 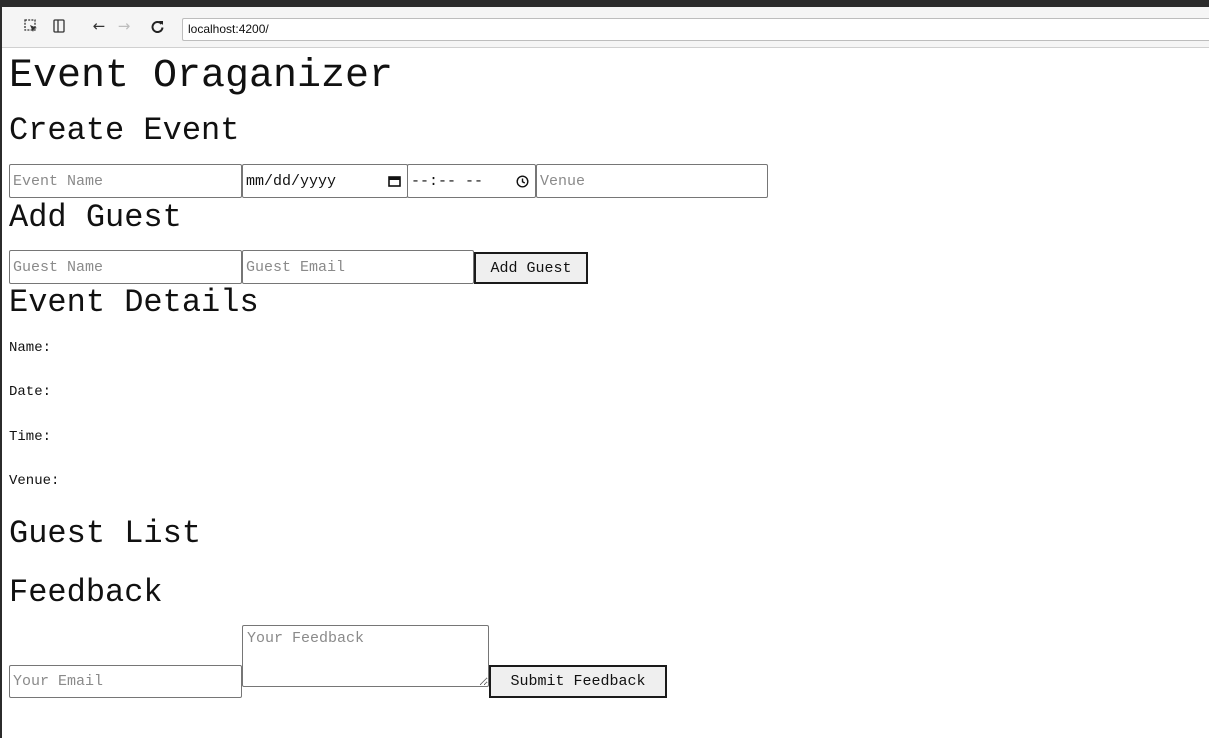 What do you see at coordinates (365, 656) in the screenshot?
I see `feedback-textarea` at bounding box center [365, 656].